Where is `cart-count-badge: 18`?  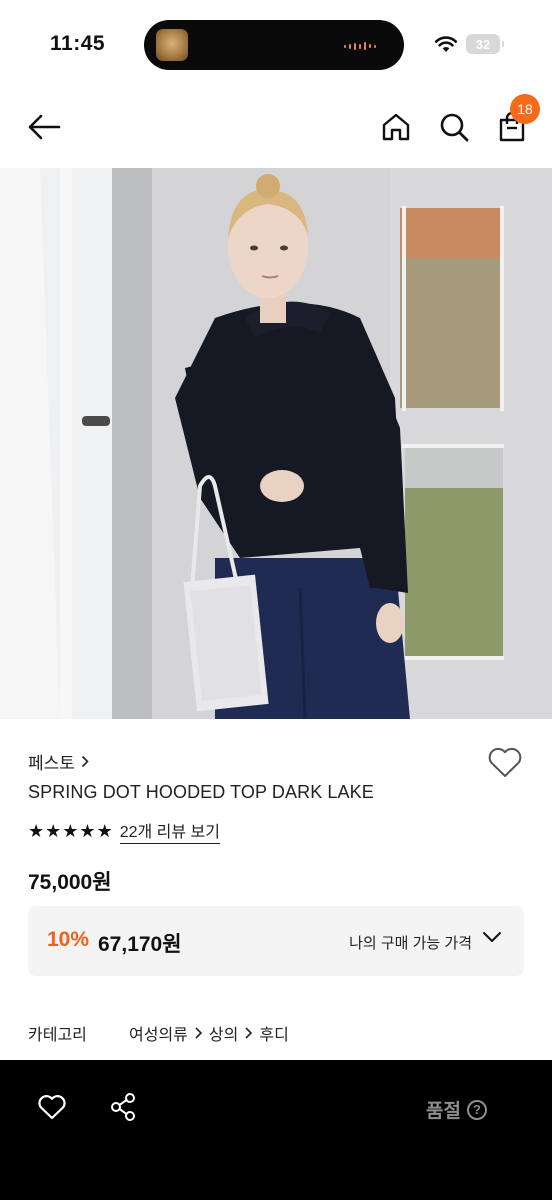
cart-count-badge: 18 is located at coordinates (525, 109).